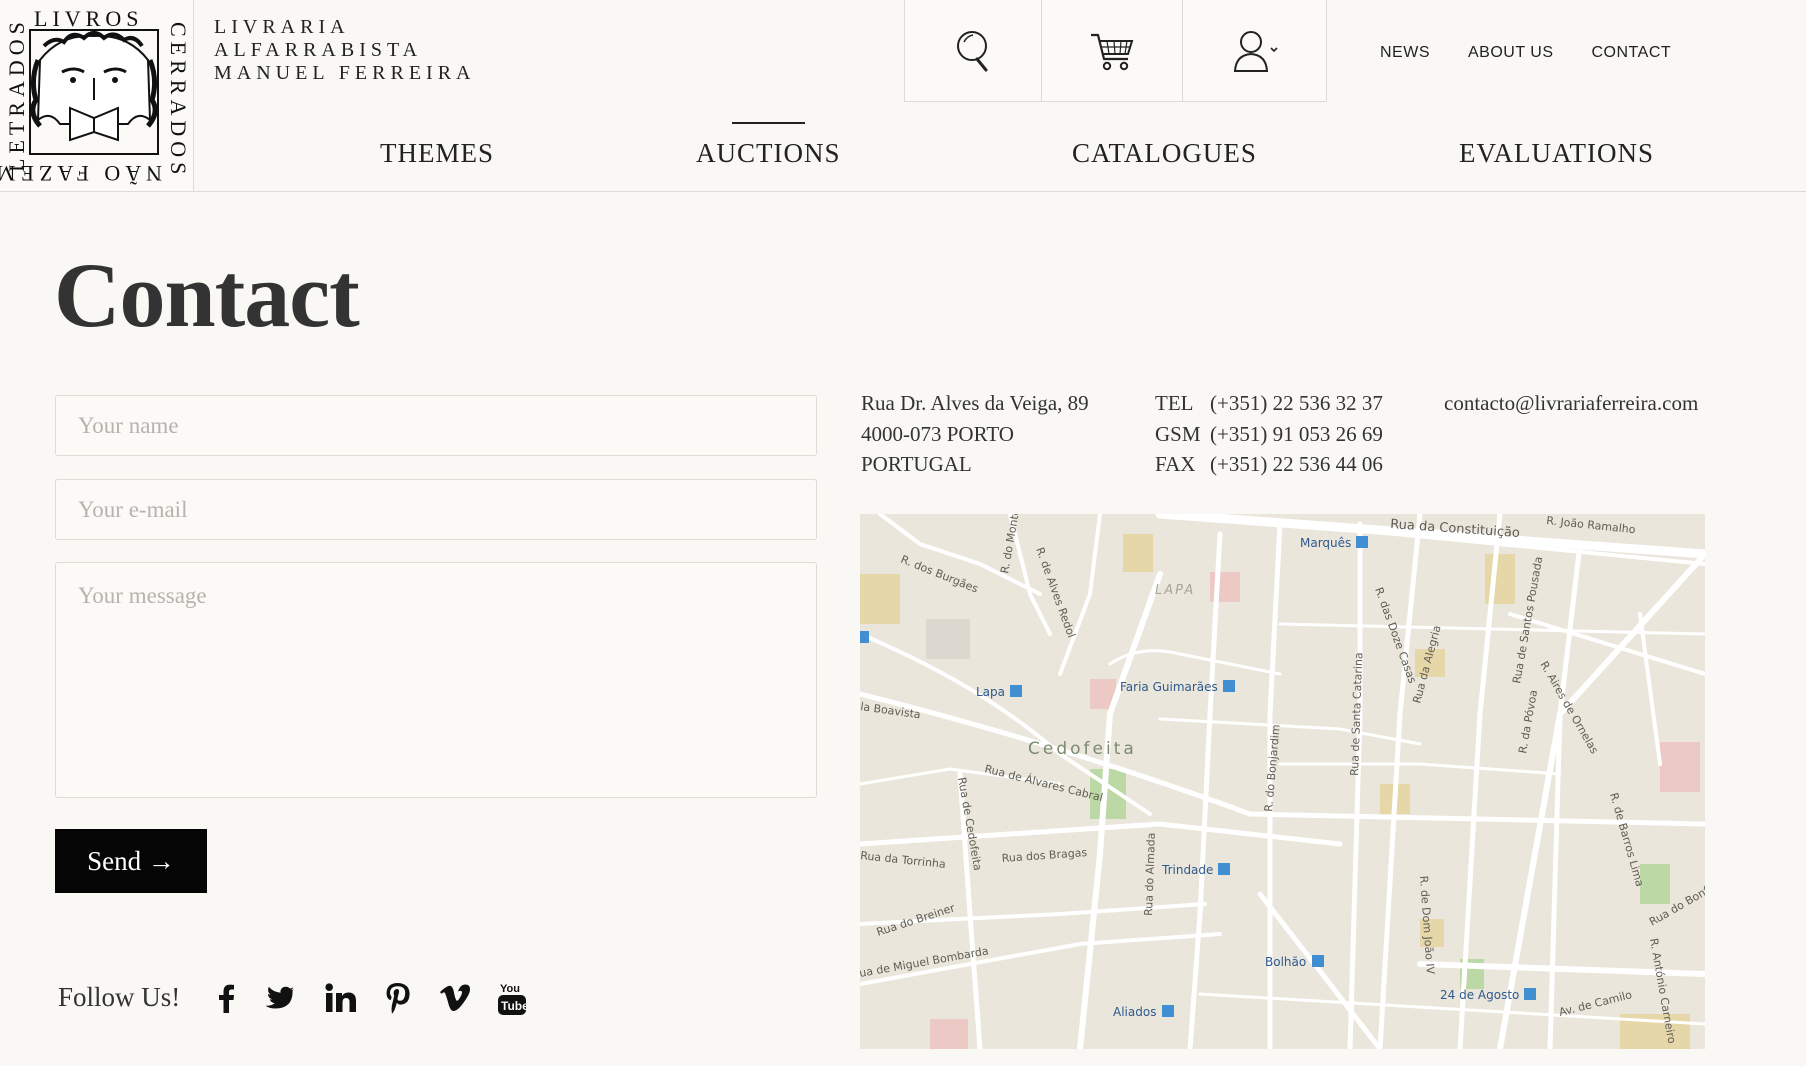 The width and height of the screenshot is (1806, 1066). Describe the element at coordinates (318, 50) in the screenshot. I see `brand-line: ALFARRABISTA` at that location.